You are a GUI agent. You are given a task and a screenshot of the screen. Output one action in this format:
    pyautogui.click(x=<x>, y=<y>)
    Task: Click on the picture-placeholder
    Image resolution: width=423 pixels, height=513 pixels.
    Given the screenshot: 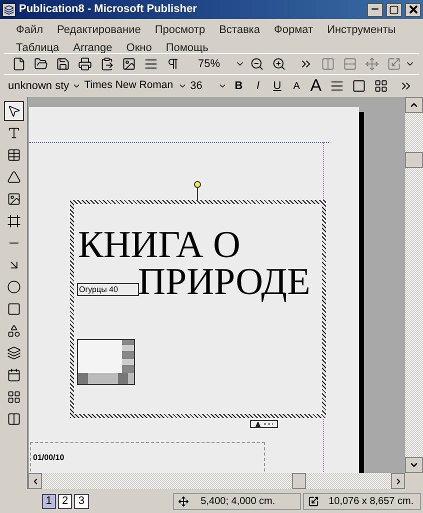 What is the action you would take?
    pyautogui.click(x=106, y=362)
    